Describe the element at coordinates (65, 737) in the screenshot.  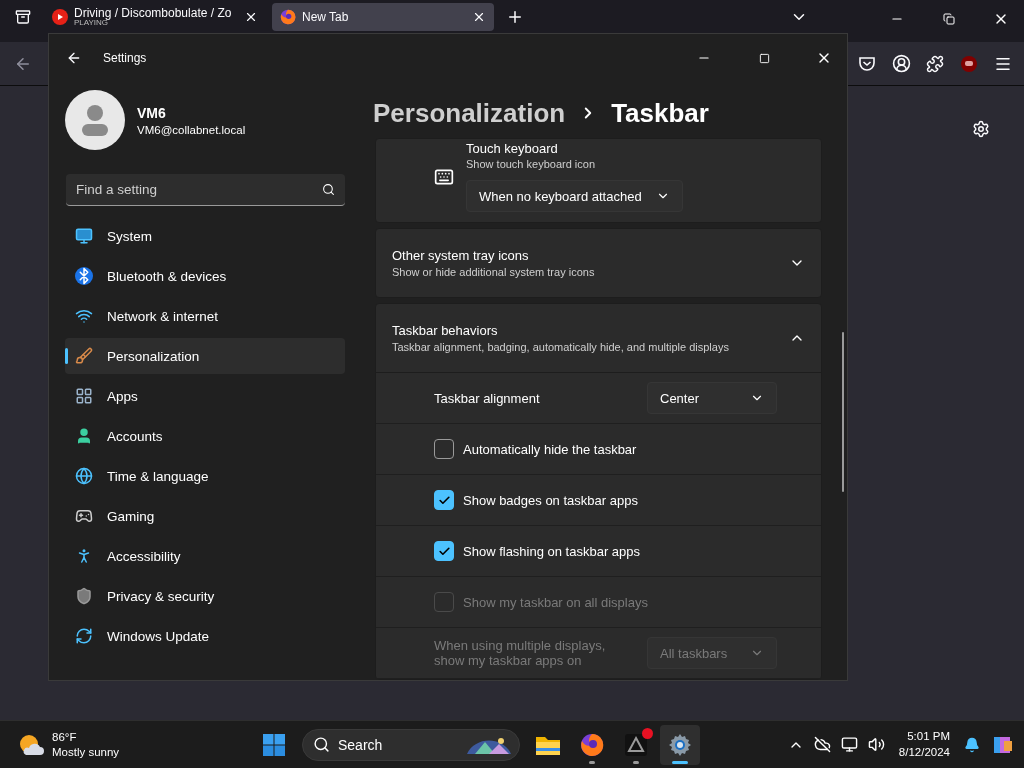
I see `temperature: 86°F` at that location.